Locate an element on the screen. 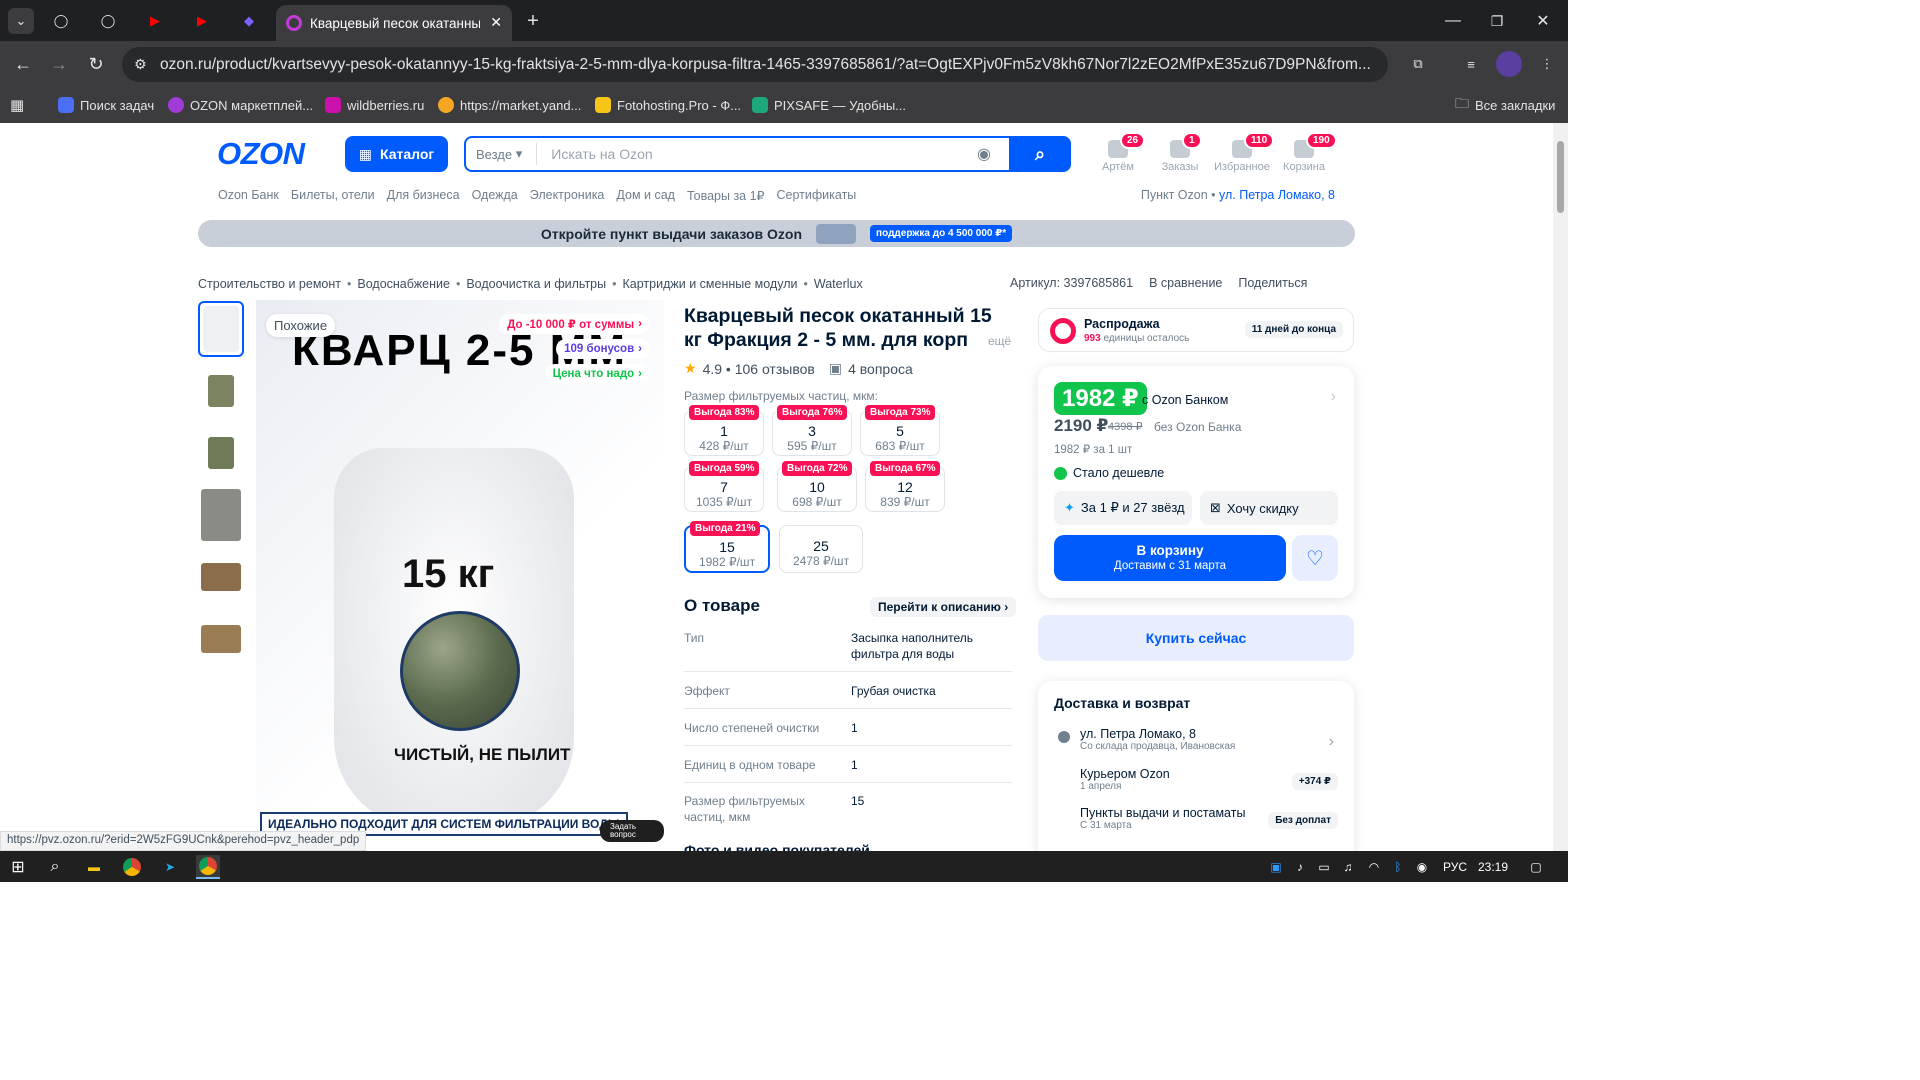 The image size is (1920, 1080). breadcrumb-item: Waterlux is located at coordinates (838, 284).